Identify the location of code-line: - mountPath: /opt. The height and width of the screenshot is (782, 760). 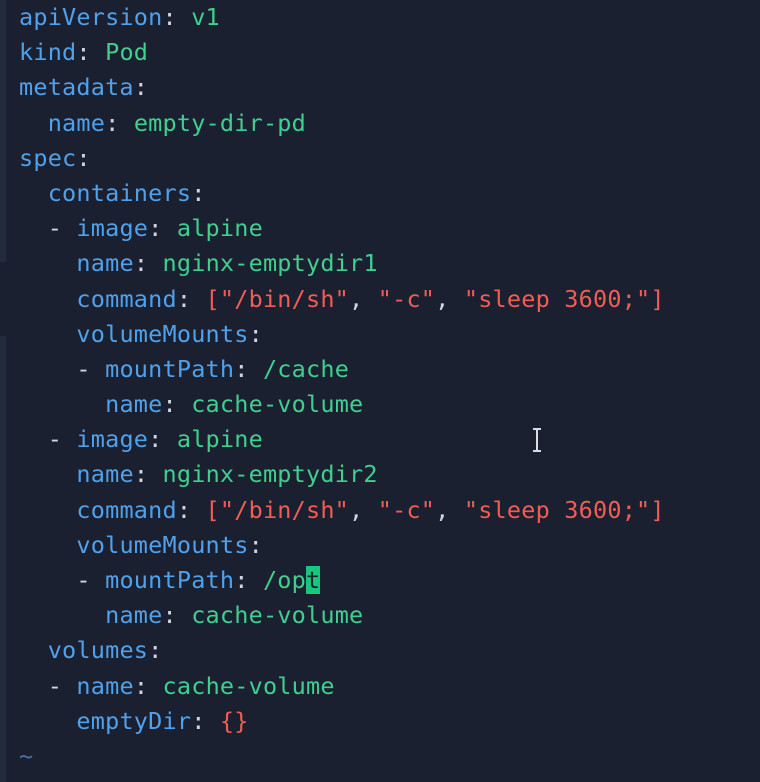
(389, 580).